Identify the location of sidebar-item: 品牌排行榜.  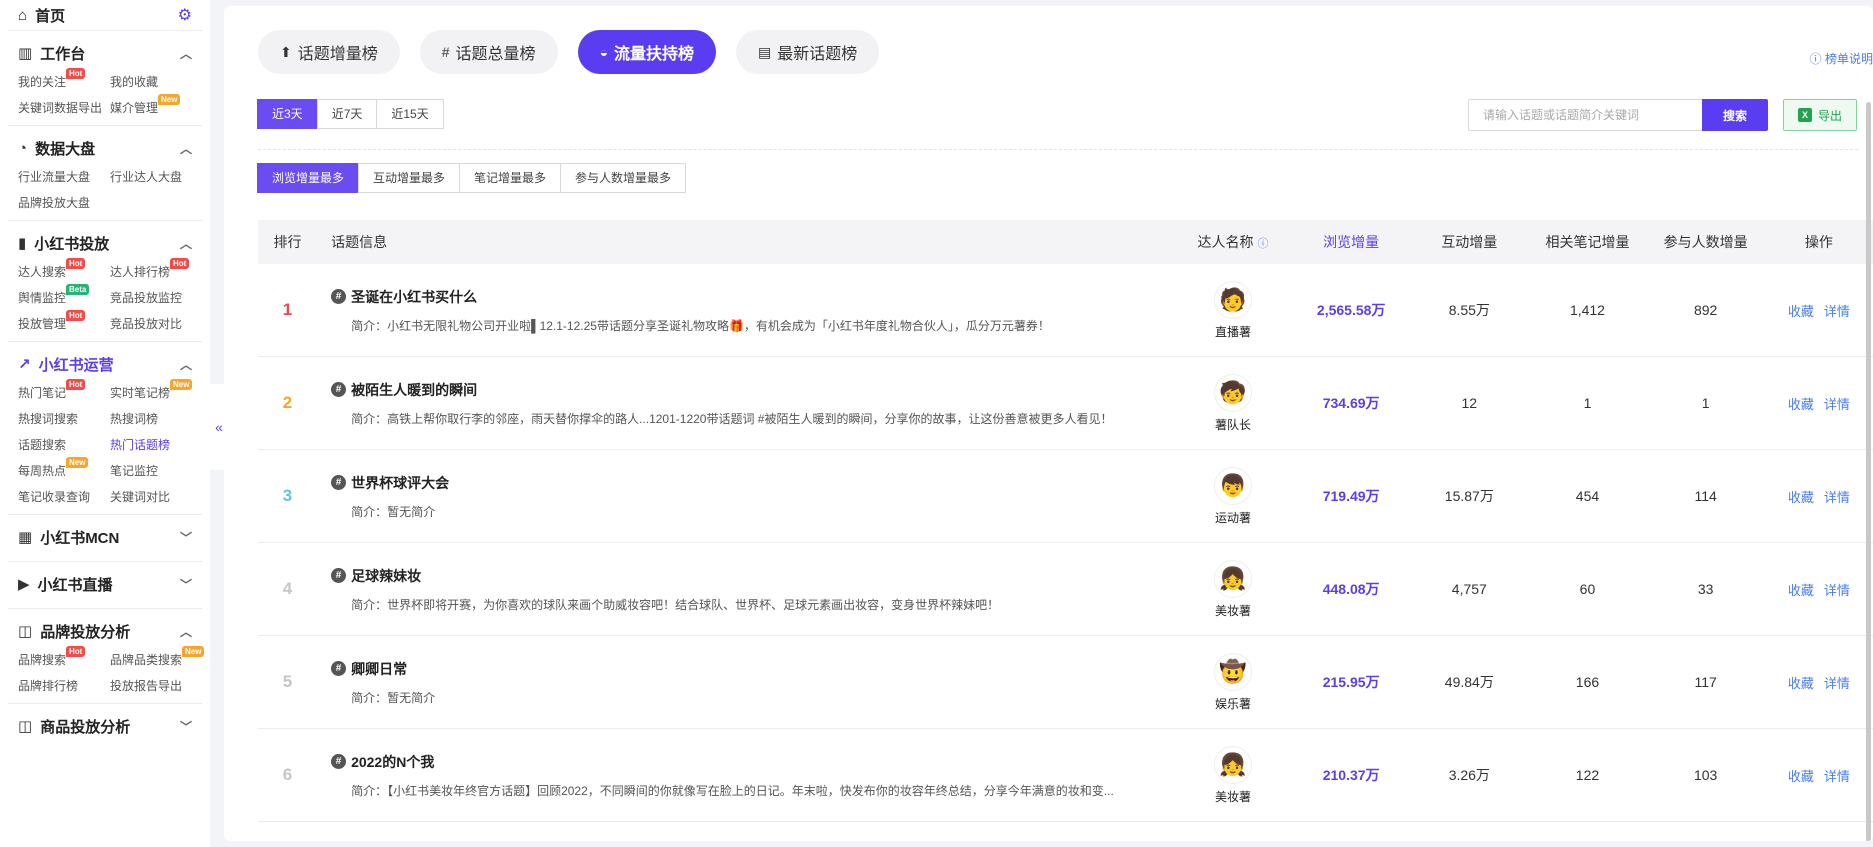
(64, 686).